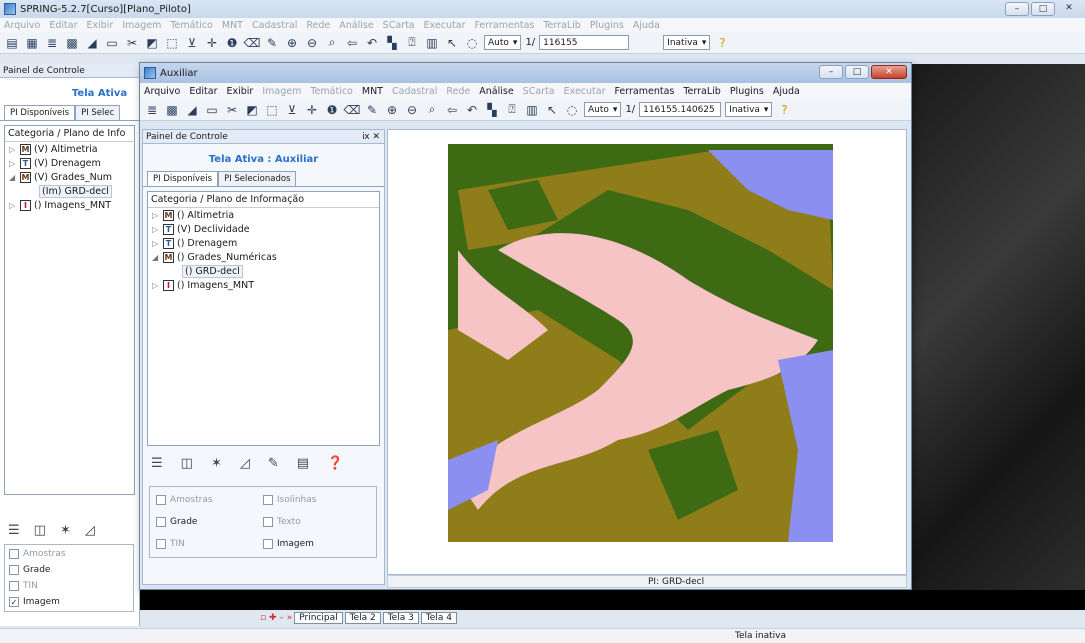 Image resolution: width=1085 pixels, height=643 pixels. What do you see at coordinates (257, 178) in the screenshot?
I see `tab-pi-selecionados: PI Selecionados` at bounding box center [257, 178].